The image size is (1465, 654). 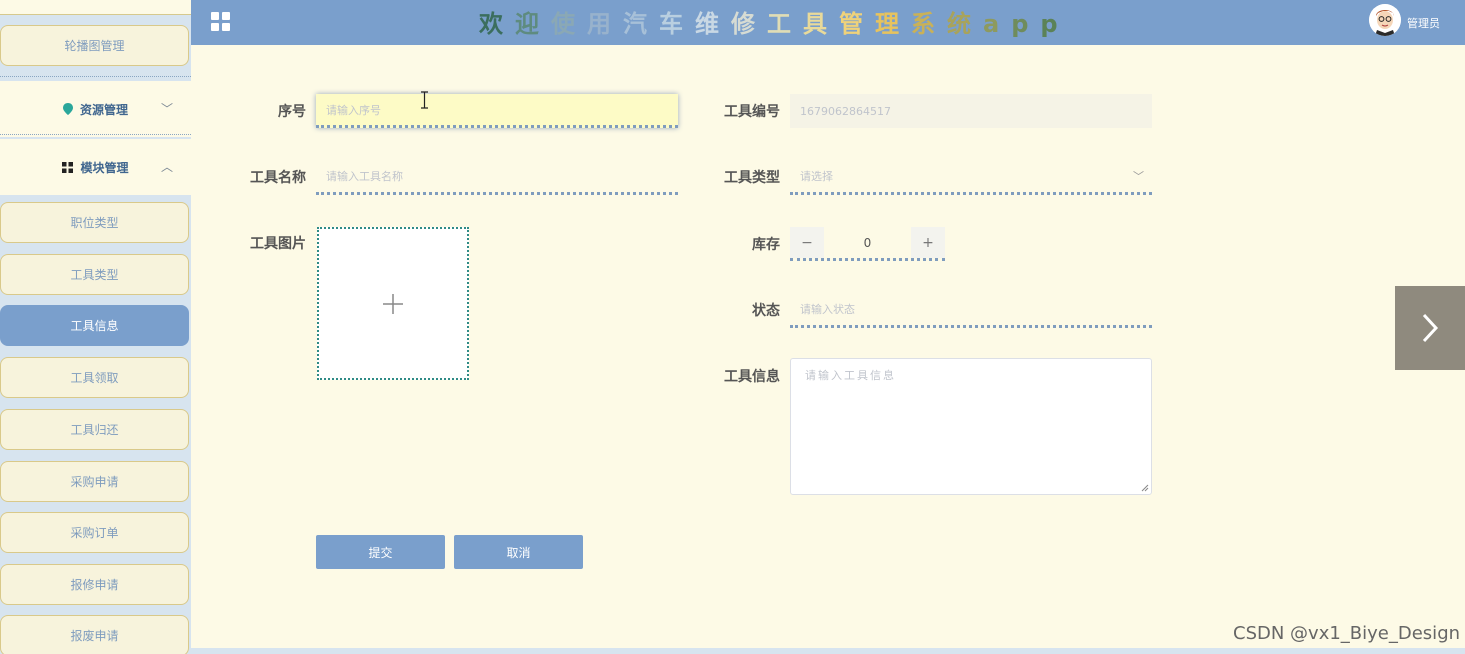 What do you see at coordinates (380, 552) in the screenshot?
I see `submit-button: 提交` at bounding box center [380, 552].